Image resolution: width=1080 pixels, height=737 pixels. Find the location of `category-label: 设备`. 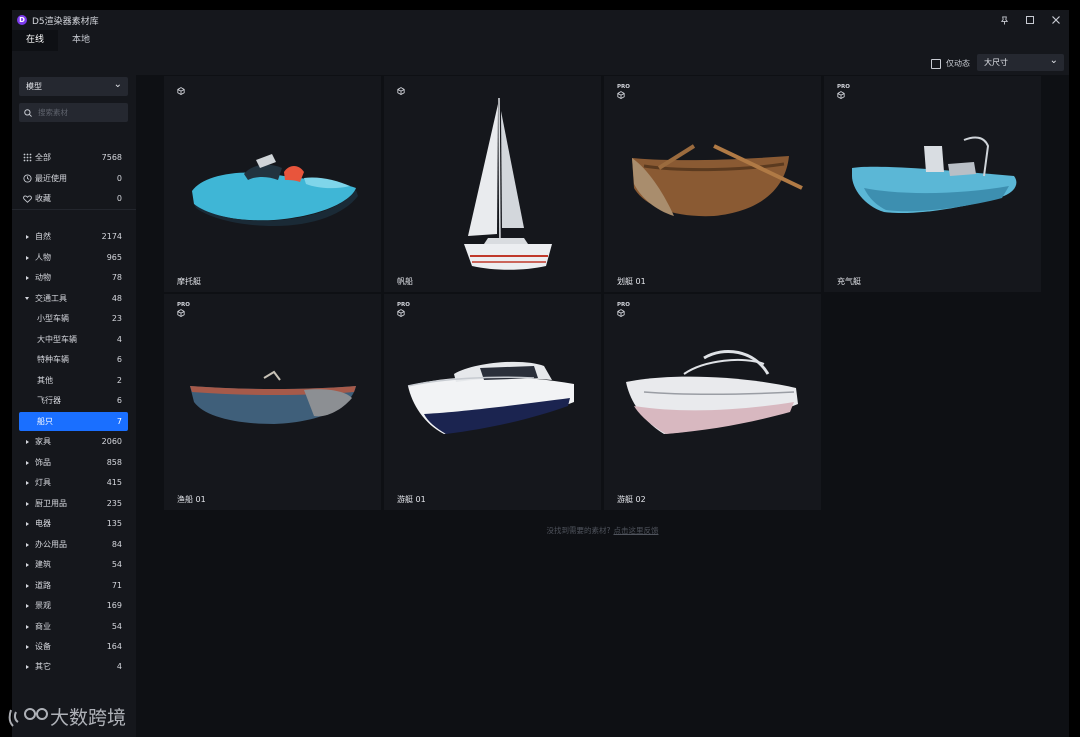

category-label: 设备 is located at coordinates (43, 646).